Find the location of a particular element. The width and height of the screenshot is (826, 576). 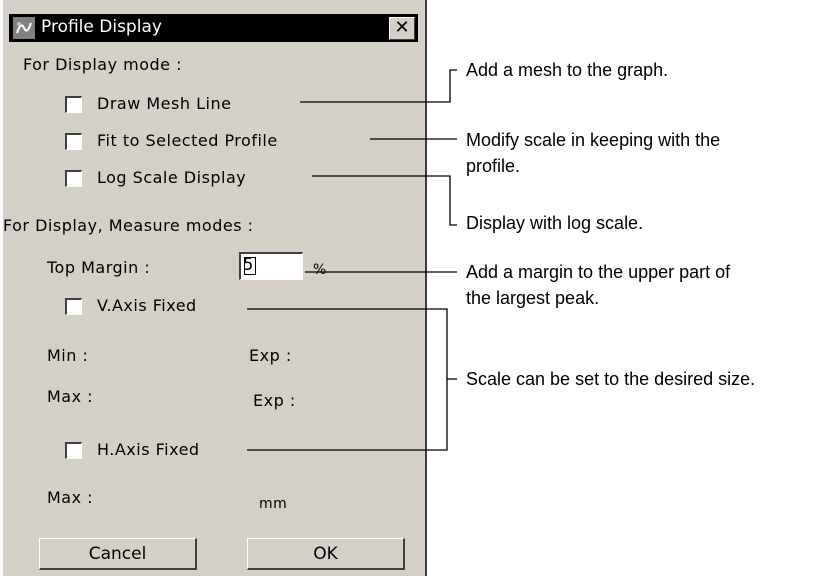

annotation-scale-line1: Modify scale in keeping with the is located at coordinates (593, 140).